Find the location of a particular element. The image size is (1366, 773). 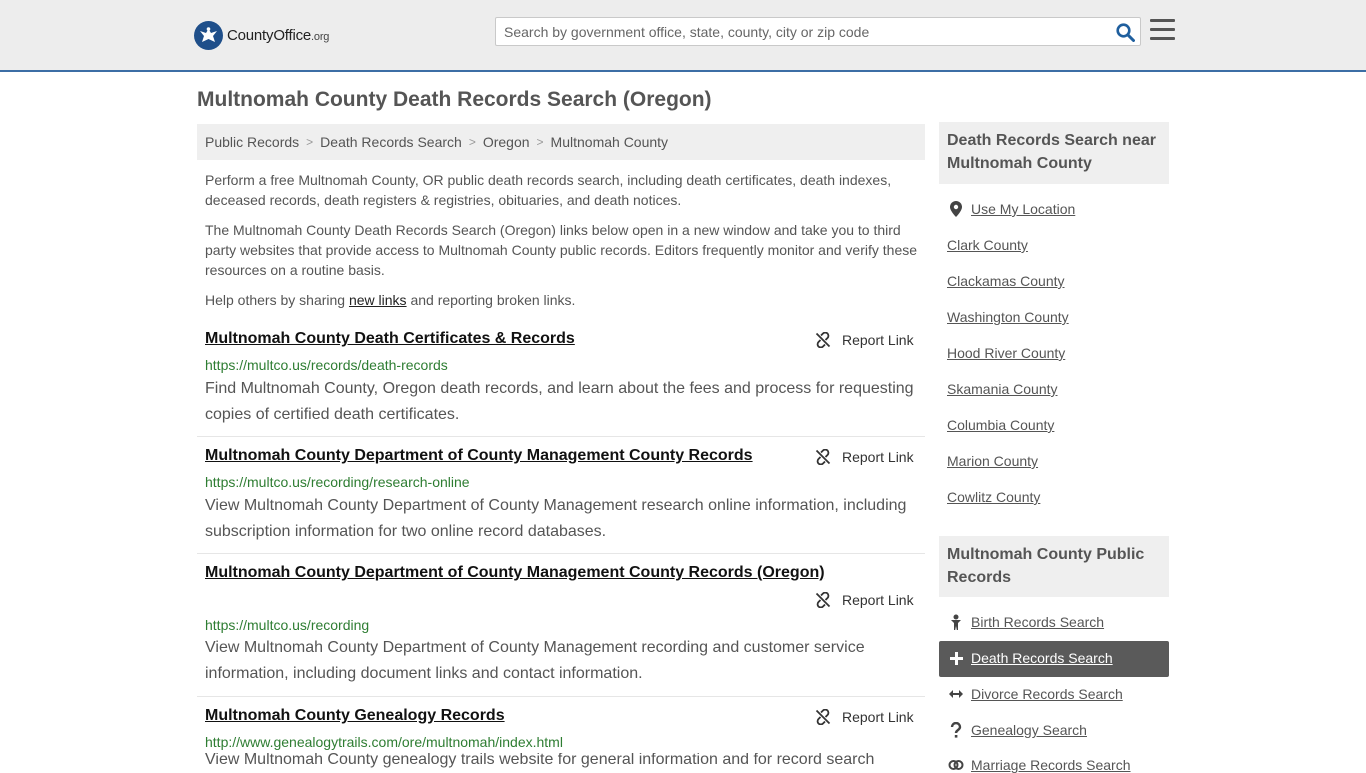

divorce-records-link: Divorce Records Search is located at coordinates (1035, 694).